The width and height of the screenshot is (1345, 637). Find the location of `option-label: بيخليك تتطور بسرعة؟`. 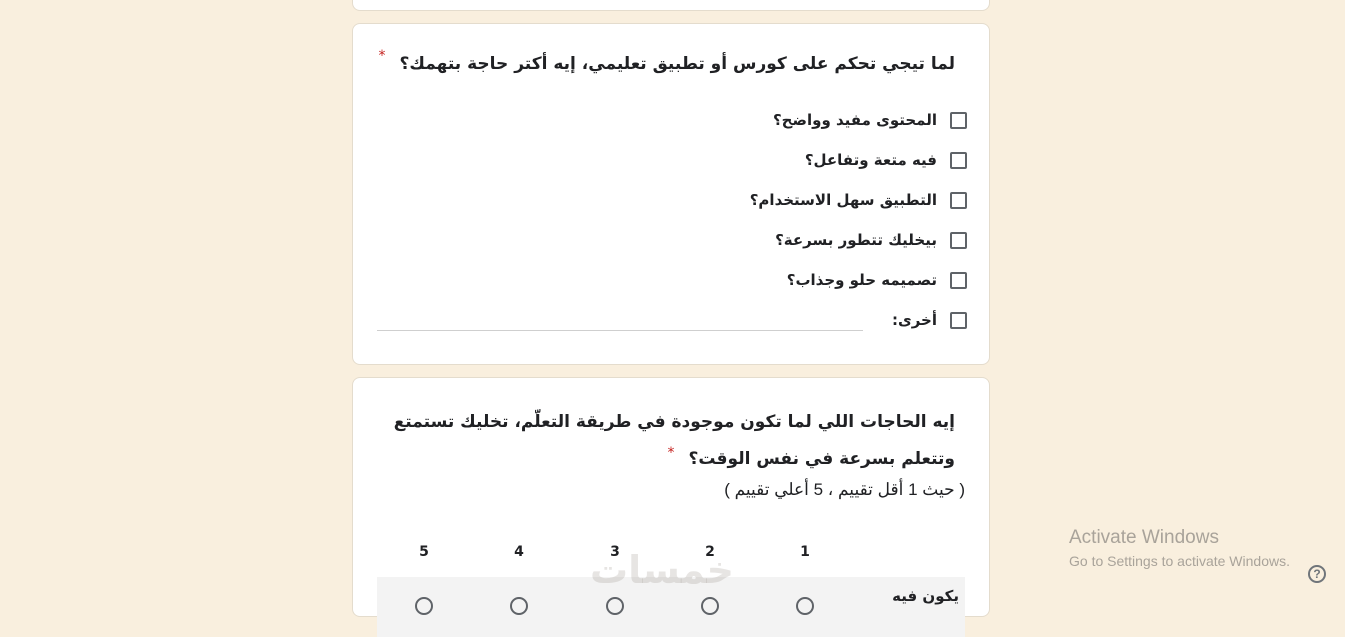

option-label: بيخليك تتطور بسرعة؟ is located at coordinates (856, 240).